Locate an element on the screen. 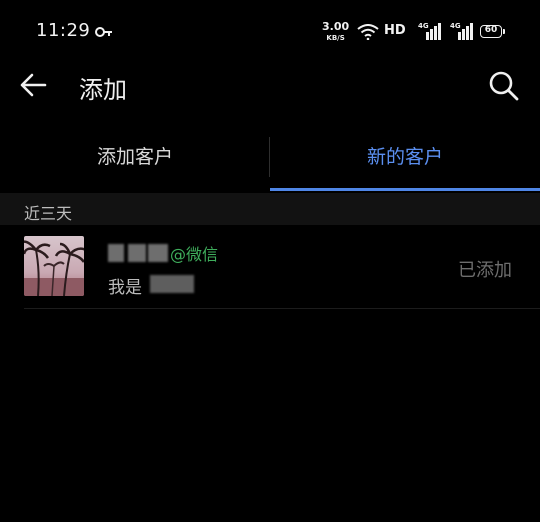 Image resolution: width=540 pixels, height=522 pixels. key-icon is located at coordinates (103, 32).